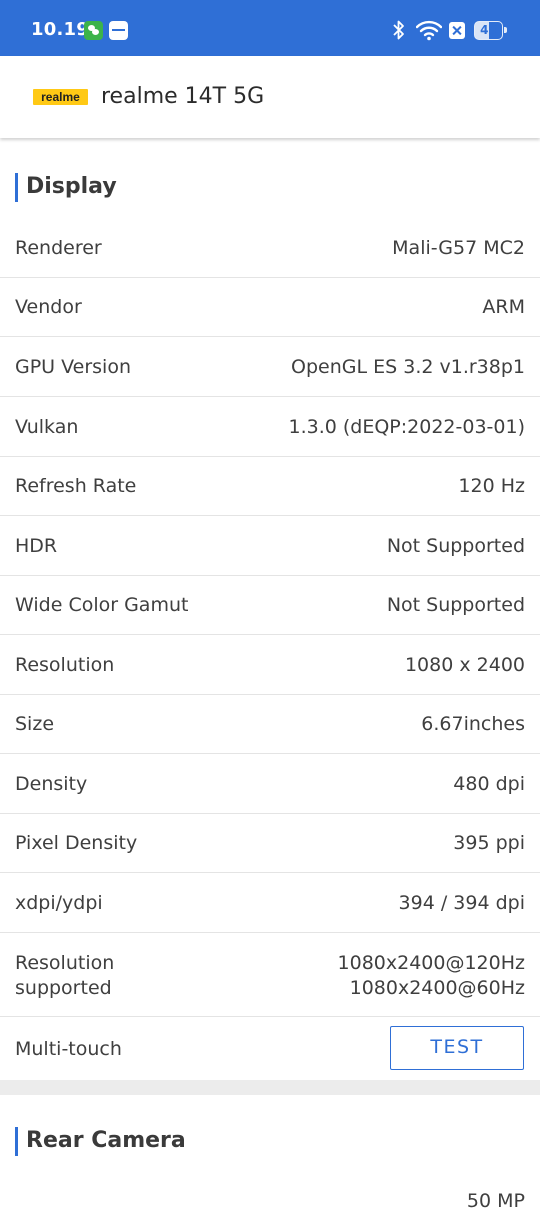  Describe the element at coordinates (270, 724) in the screenshot. I see `list-item: Size 6.67inches` at that location.